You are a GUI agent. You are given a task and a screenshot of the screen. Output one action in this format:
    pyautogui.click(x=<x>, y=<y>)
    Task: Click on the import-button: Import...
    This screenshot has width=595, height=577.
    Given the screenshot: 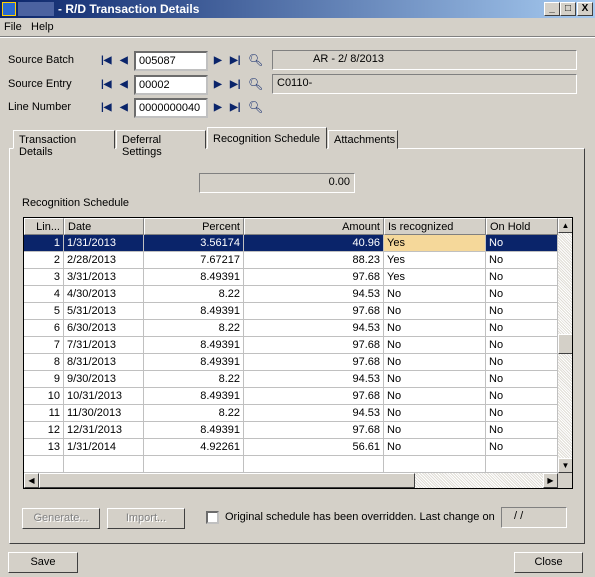 What is the action you would take?
    pyautogui.click(x=146, y=518)
    